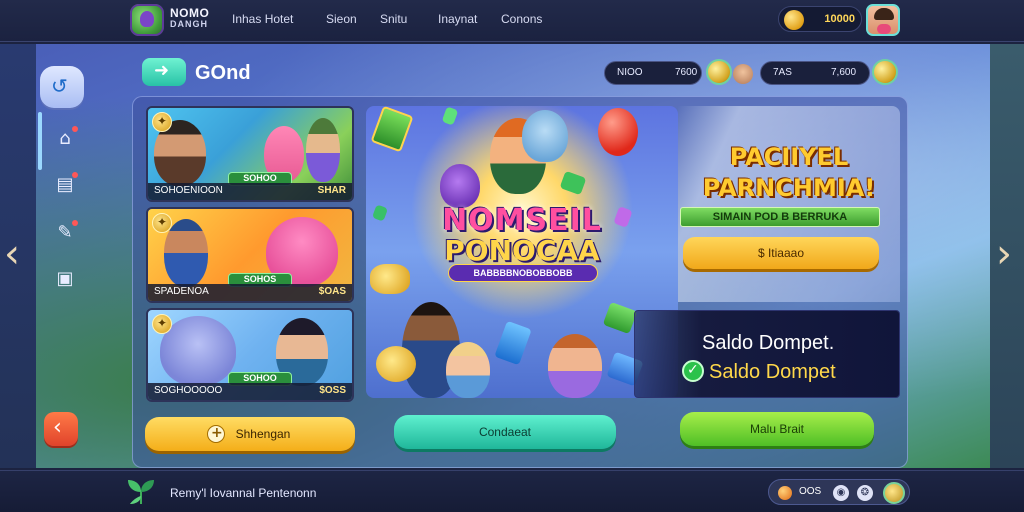 This screenshot has width=1024, height=512. What do you see at coordinates (630, 72) in the screenshot?
I see `stat-label-1: NIOO` at bounding box center [630, 72].